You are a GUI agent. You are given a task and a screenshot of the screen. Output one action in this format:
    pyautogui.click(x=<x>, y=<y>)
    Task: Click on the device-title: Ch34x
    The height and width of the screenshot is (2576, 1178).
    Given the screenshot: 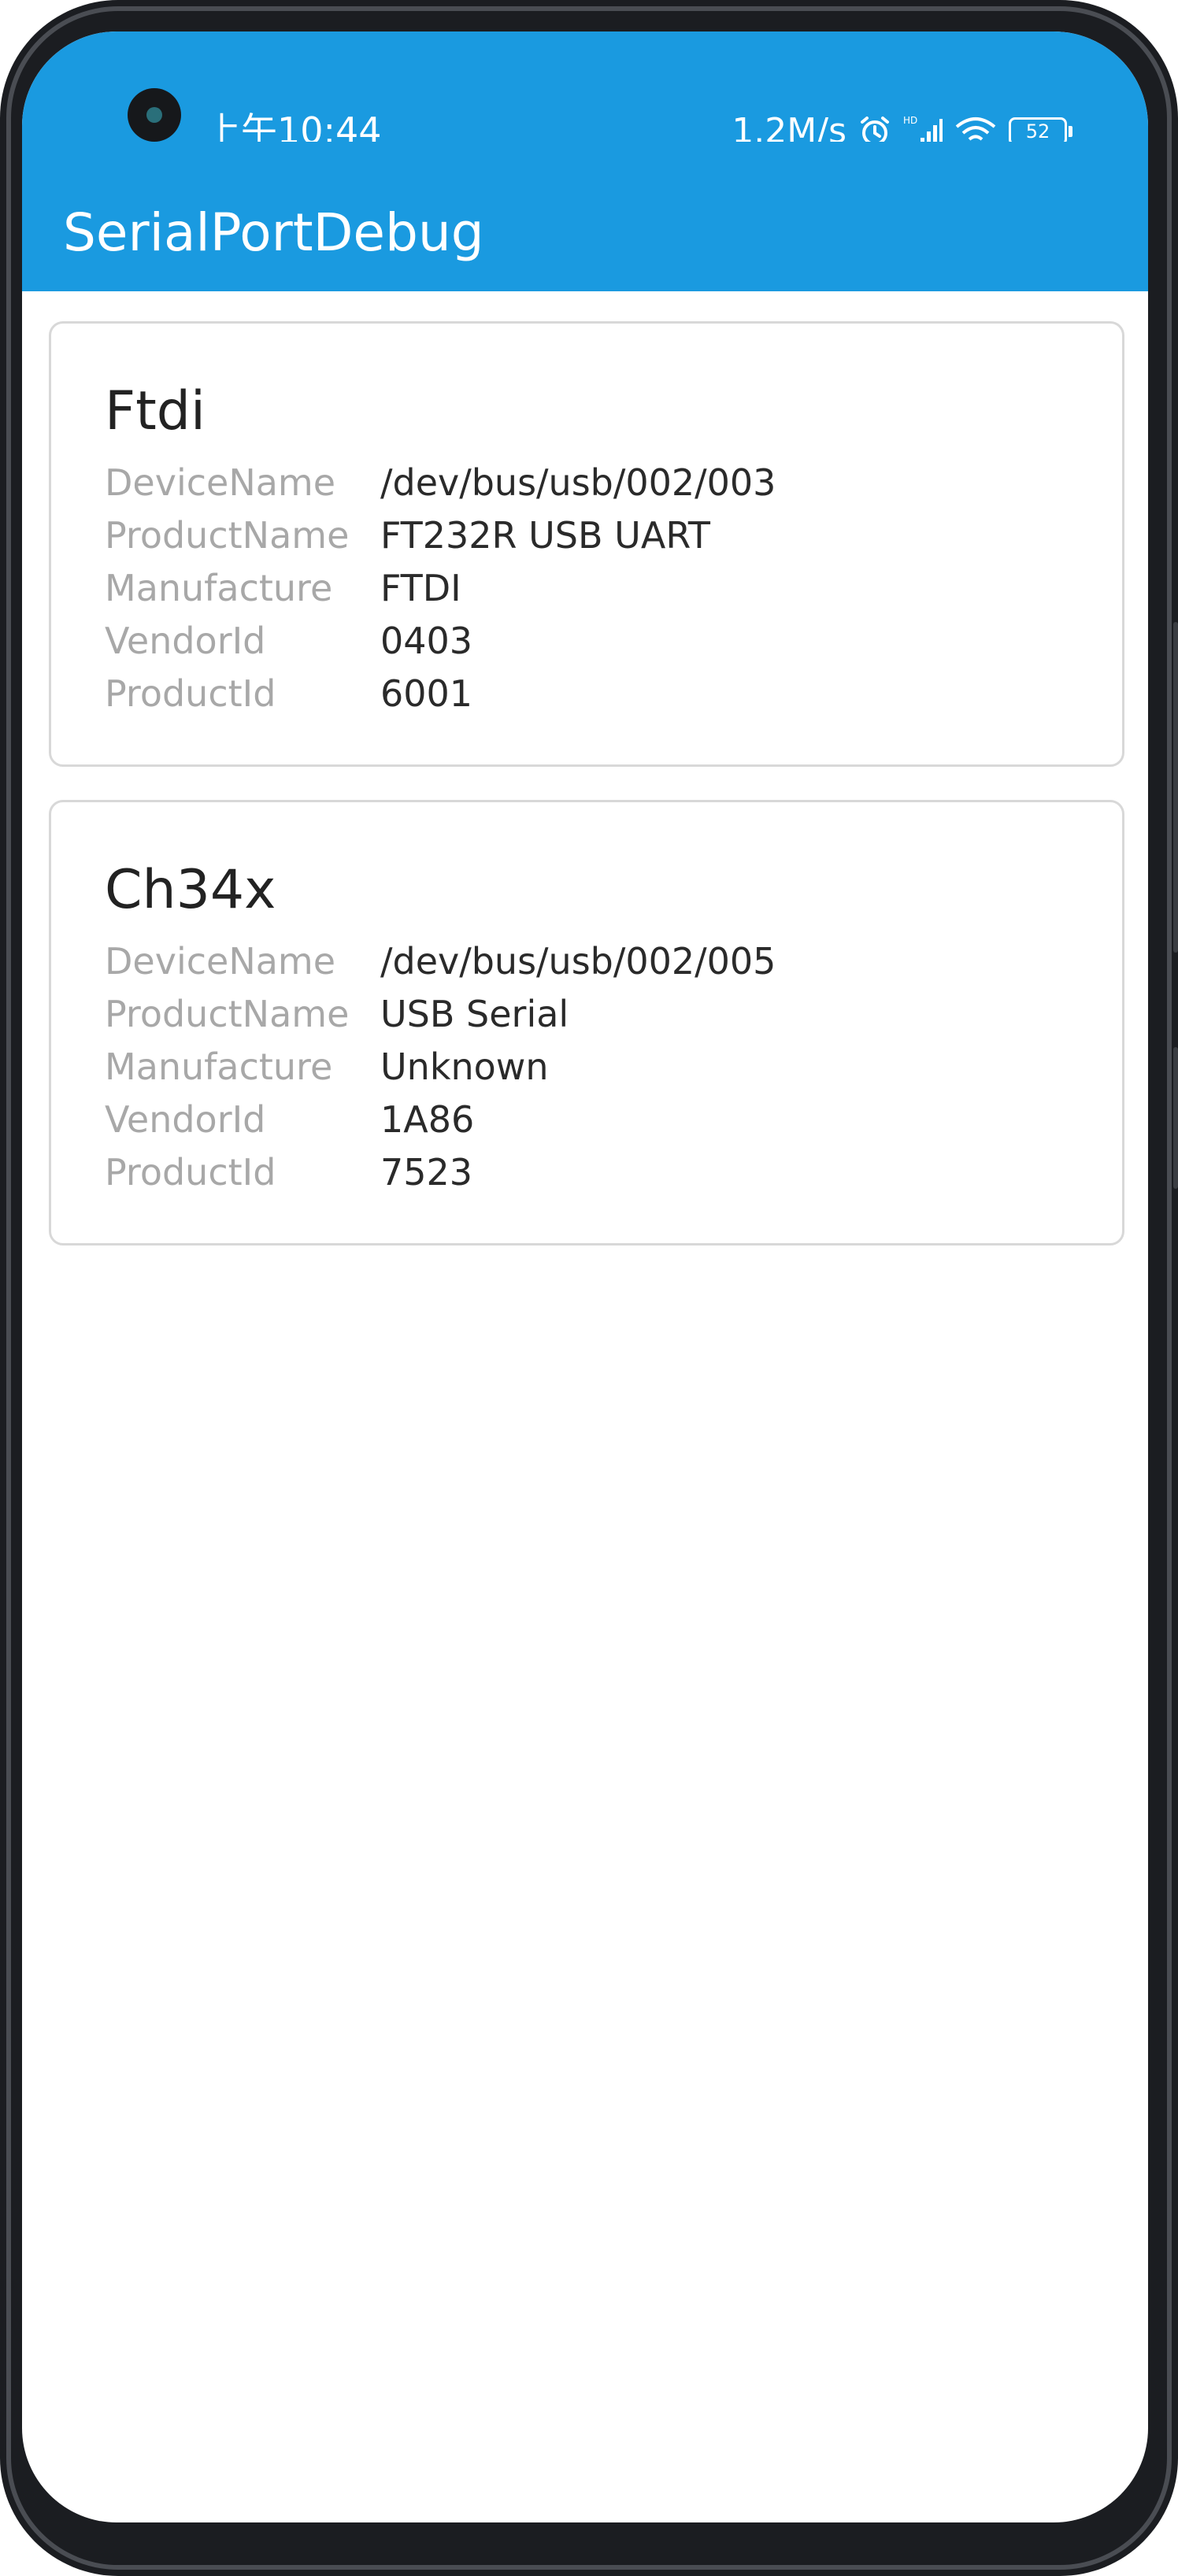 What is the action you would take?
    pyautogui.click(x=190, y=890)
    